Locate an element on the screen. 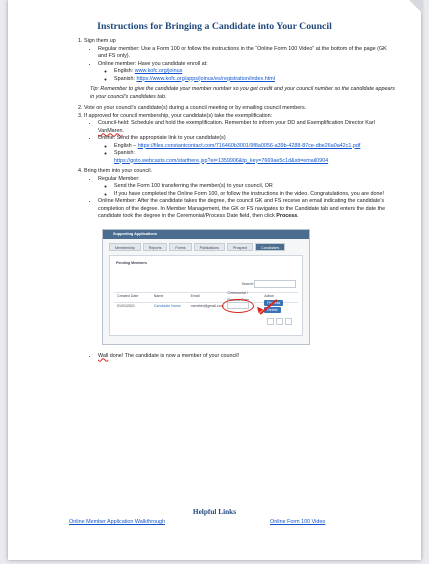 Image resolution: width=429 pixels, height=564 pixels. step-1-label: Sign them up is located at coordinates (100, 41).